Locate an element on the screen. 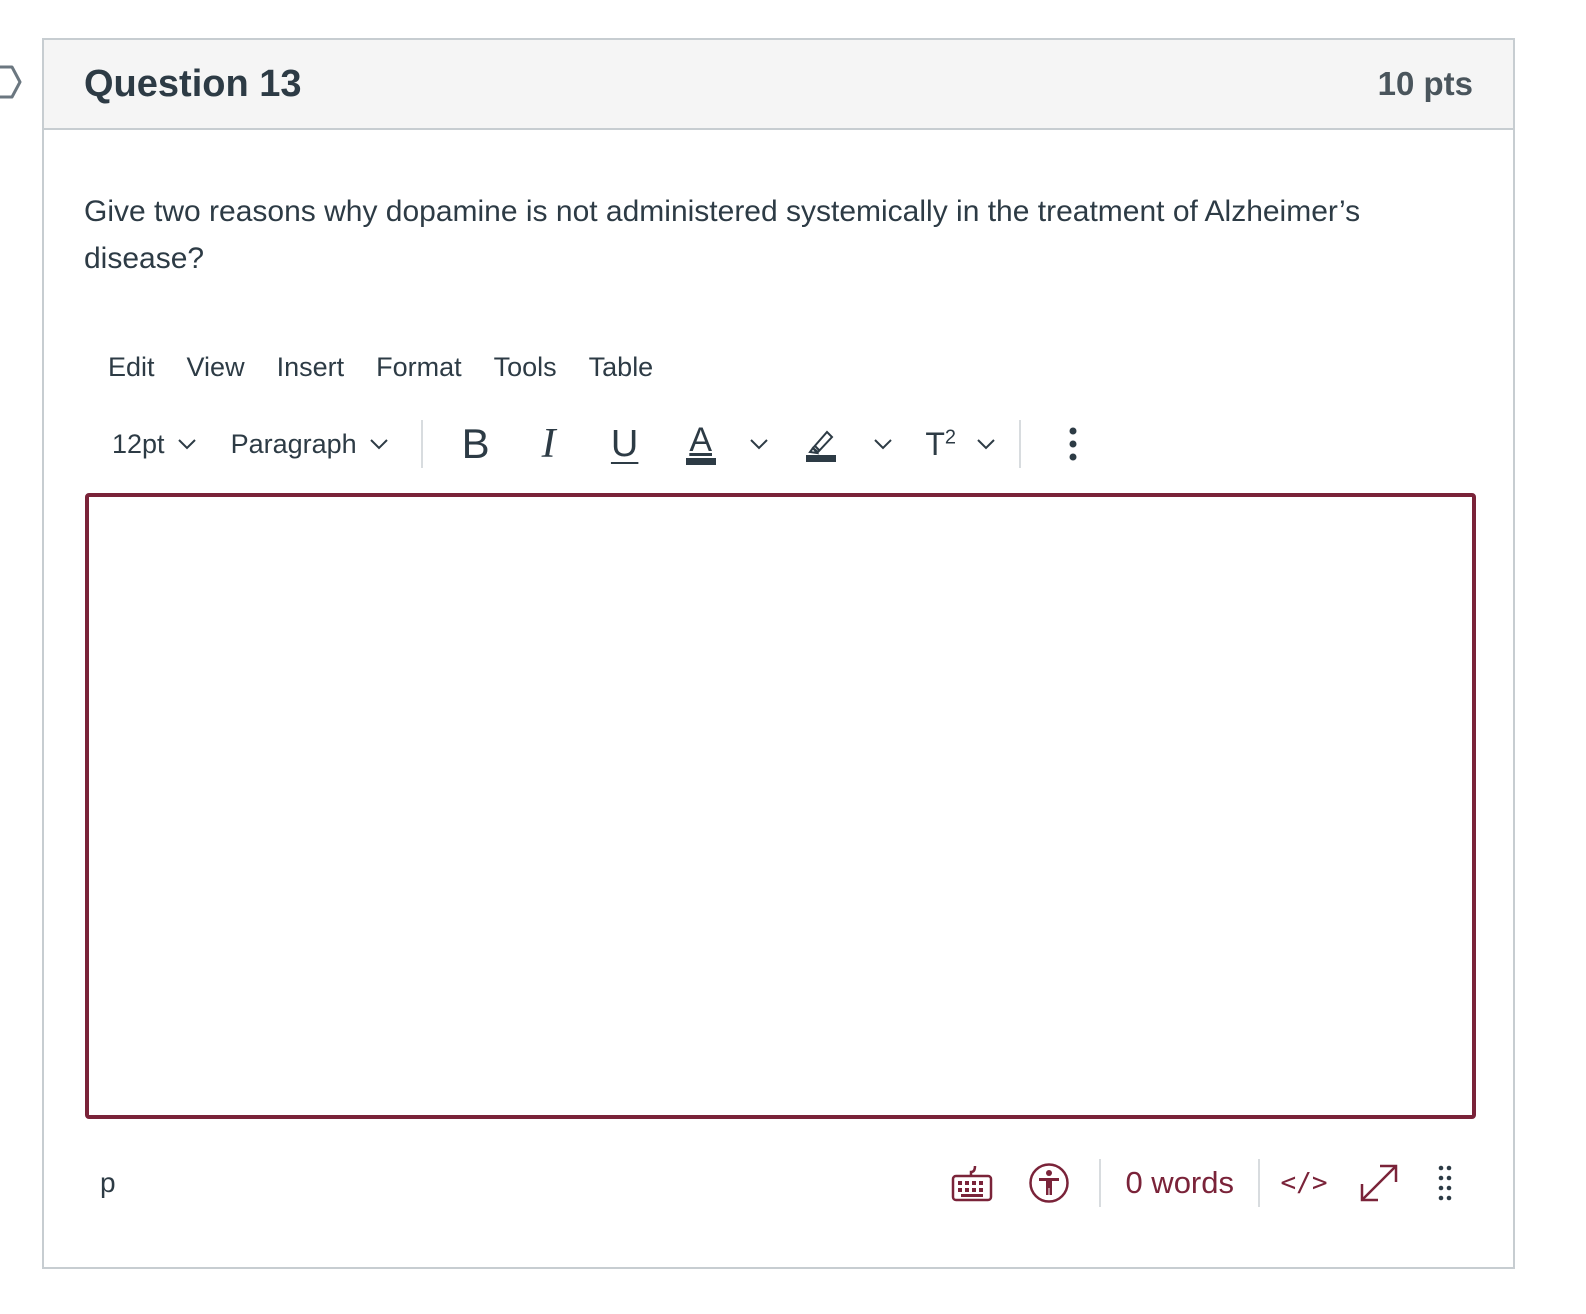 The image size is (1586, 1314). keyboard-icon is located at coordinates (972, 1183).